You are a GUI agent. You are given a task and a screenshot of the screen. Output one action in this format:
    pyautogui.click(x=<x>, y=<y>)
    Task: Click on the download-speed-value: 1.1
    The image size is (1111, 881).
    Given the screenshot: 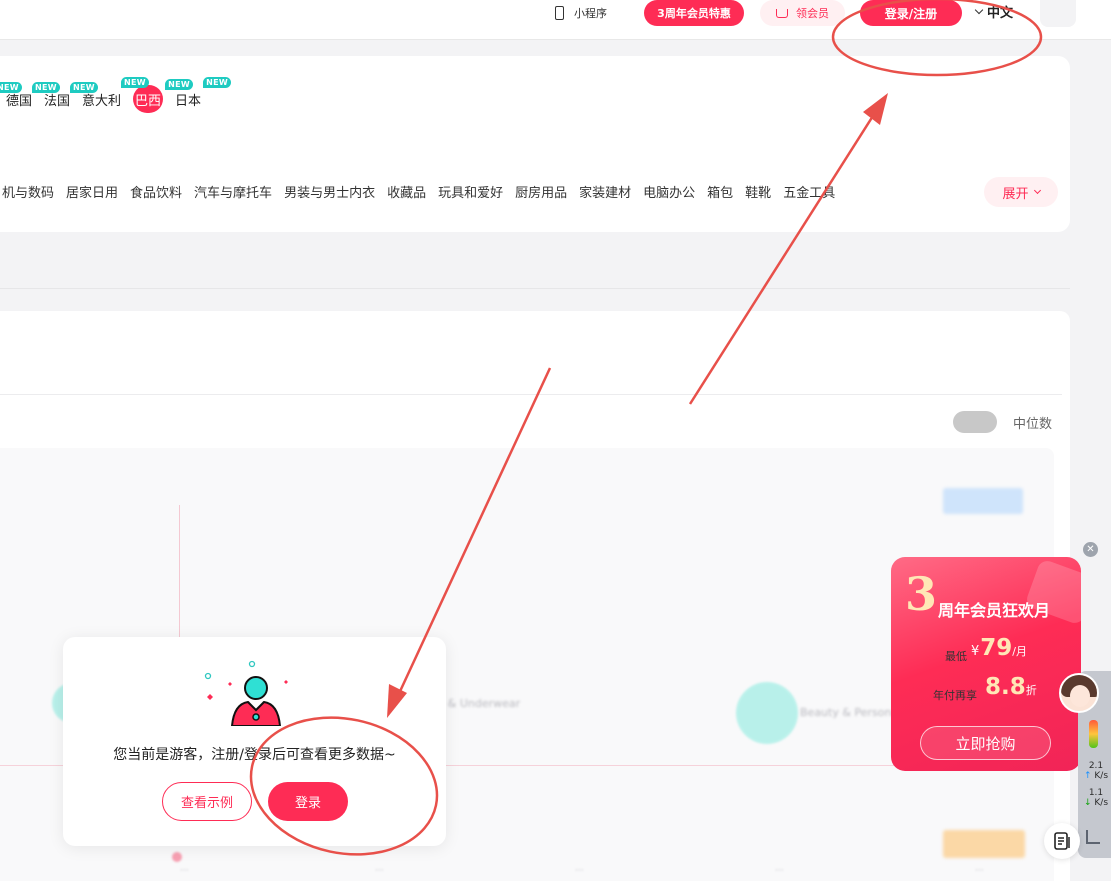 What is the action you would take?
    pyautogui.click(x=1096, y=793)
    